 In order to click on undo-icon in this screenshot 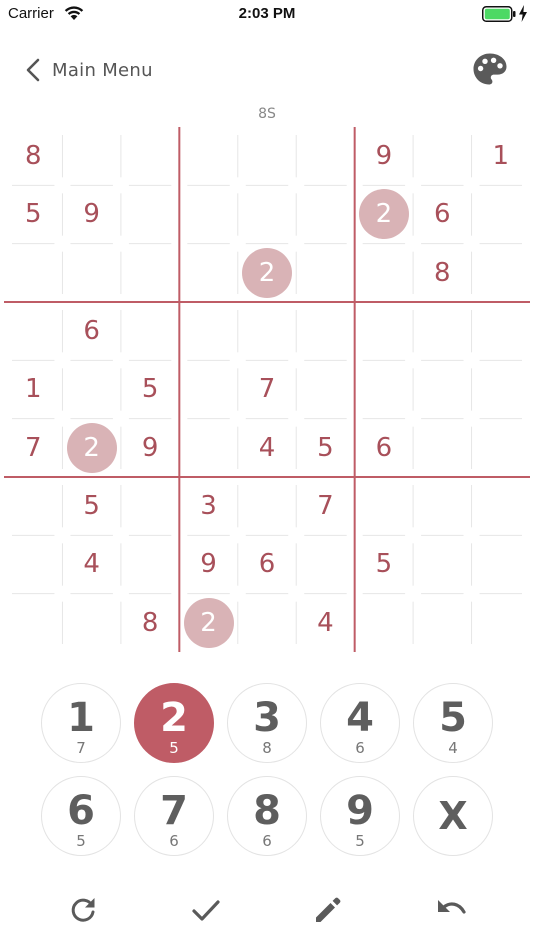, I will do `click(452, 907)`.